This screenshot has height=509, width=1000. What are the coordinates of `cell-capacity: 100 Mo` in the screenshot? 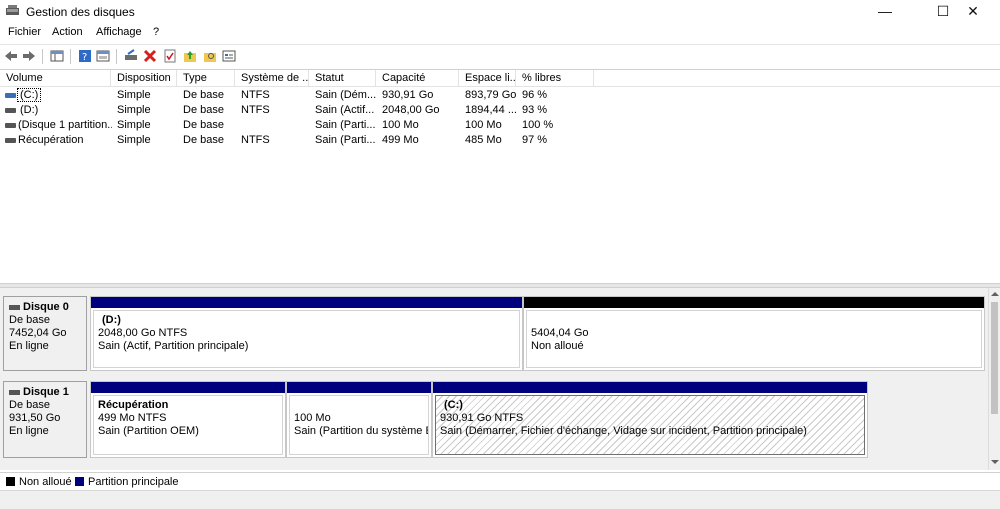 It's located at (400, 125).